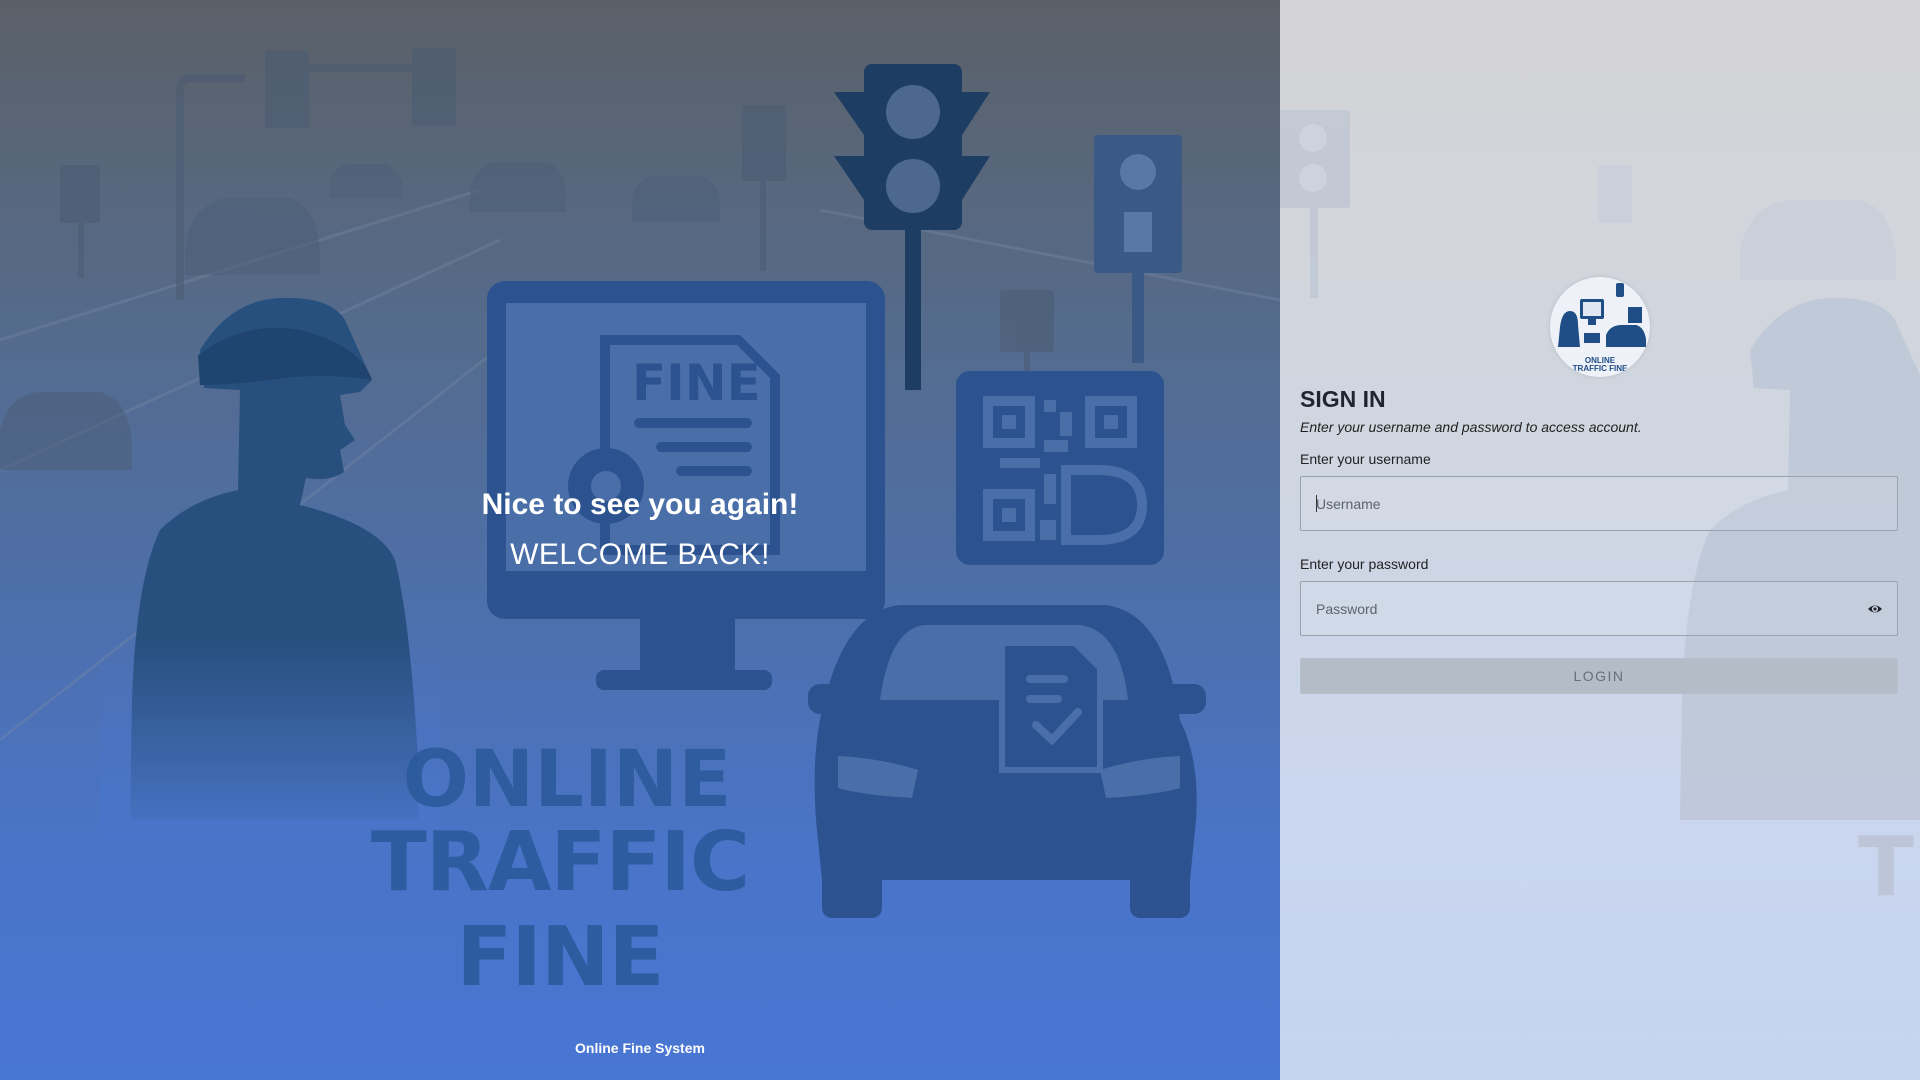 This screenshot has height=1080, width=1920. I want to click on username-input, so click(1599, 503).